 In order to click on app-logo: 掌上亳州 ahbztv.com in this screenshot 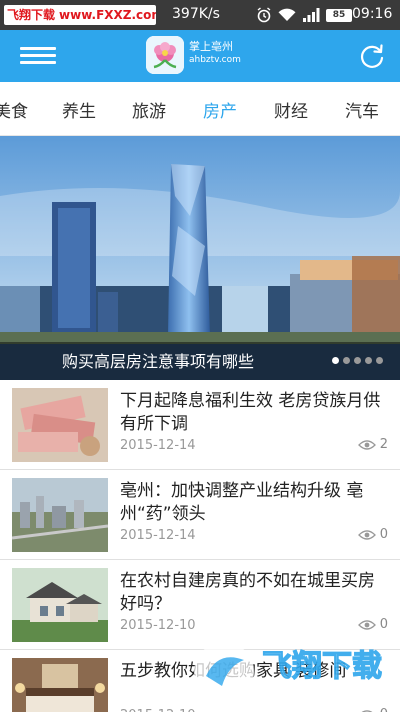, I will do `click(201, 56)`.